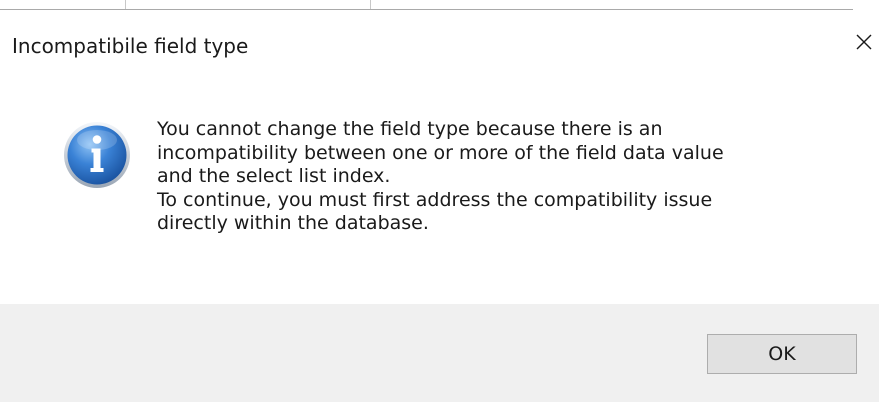  I want to click on dialog-title: Incompatibile field type, so click(130, 46).